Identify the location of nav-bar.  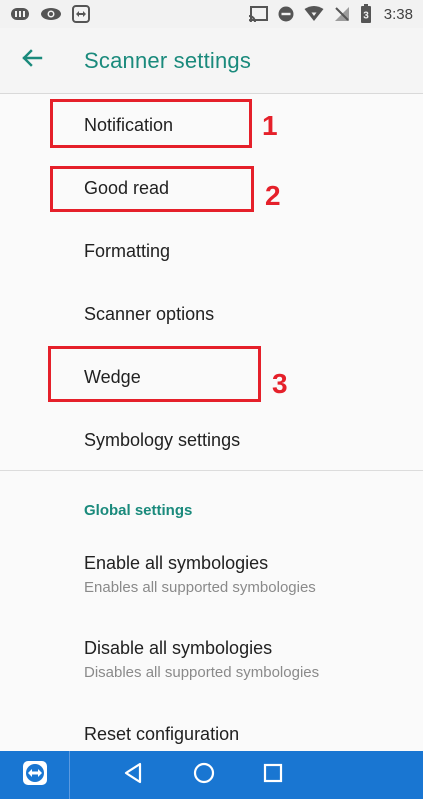
(211, 775).